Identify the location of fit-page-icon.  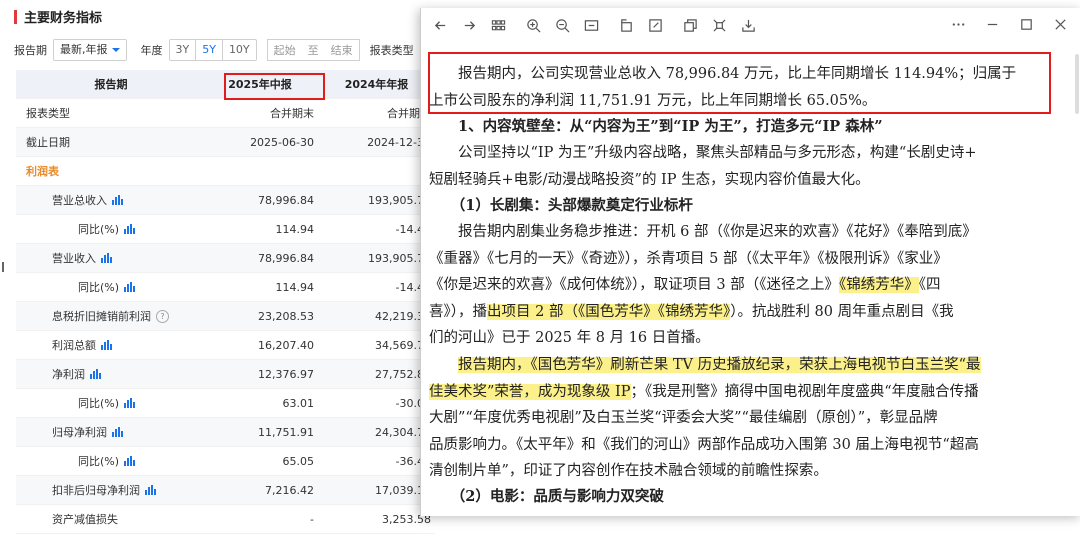
(591, 25).